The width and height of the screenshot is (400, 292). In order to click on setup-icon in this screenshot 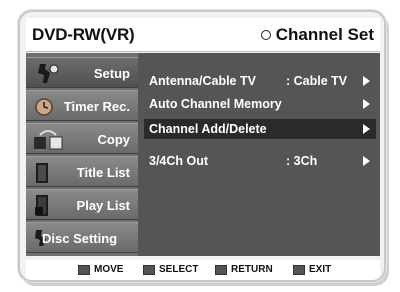, I will do `click(48, 73)`.